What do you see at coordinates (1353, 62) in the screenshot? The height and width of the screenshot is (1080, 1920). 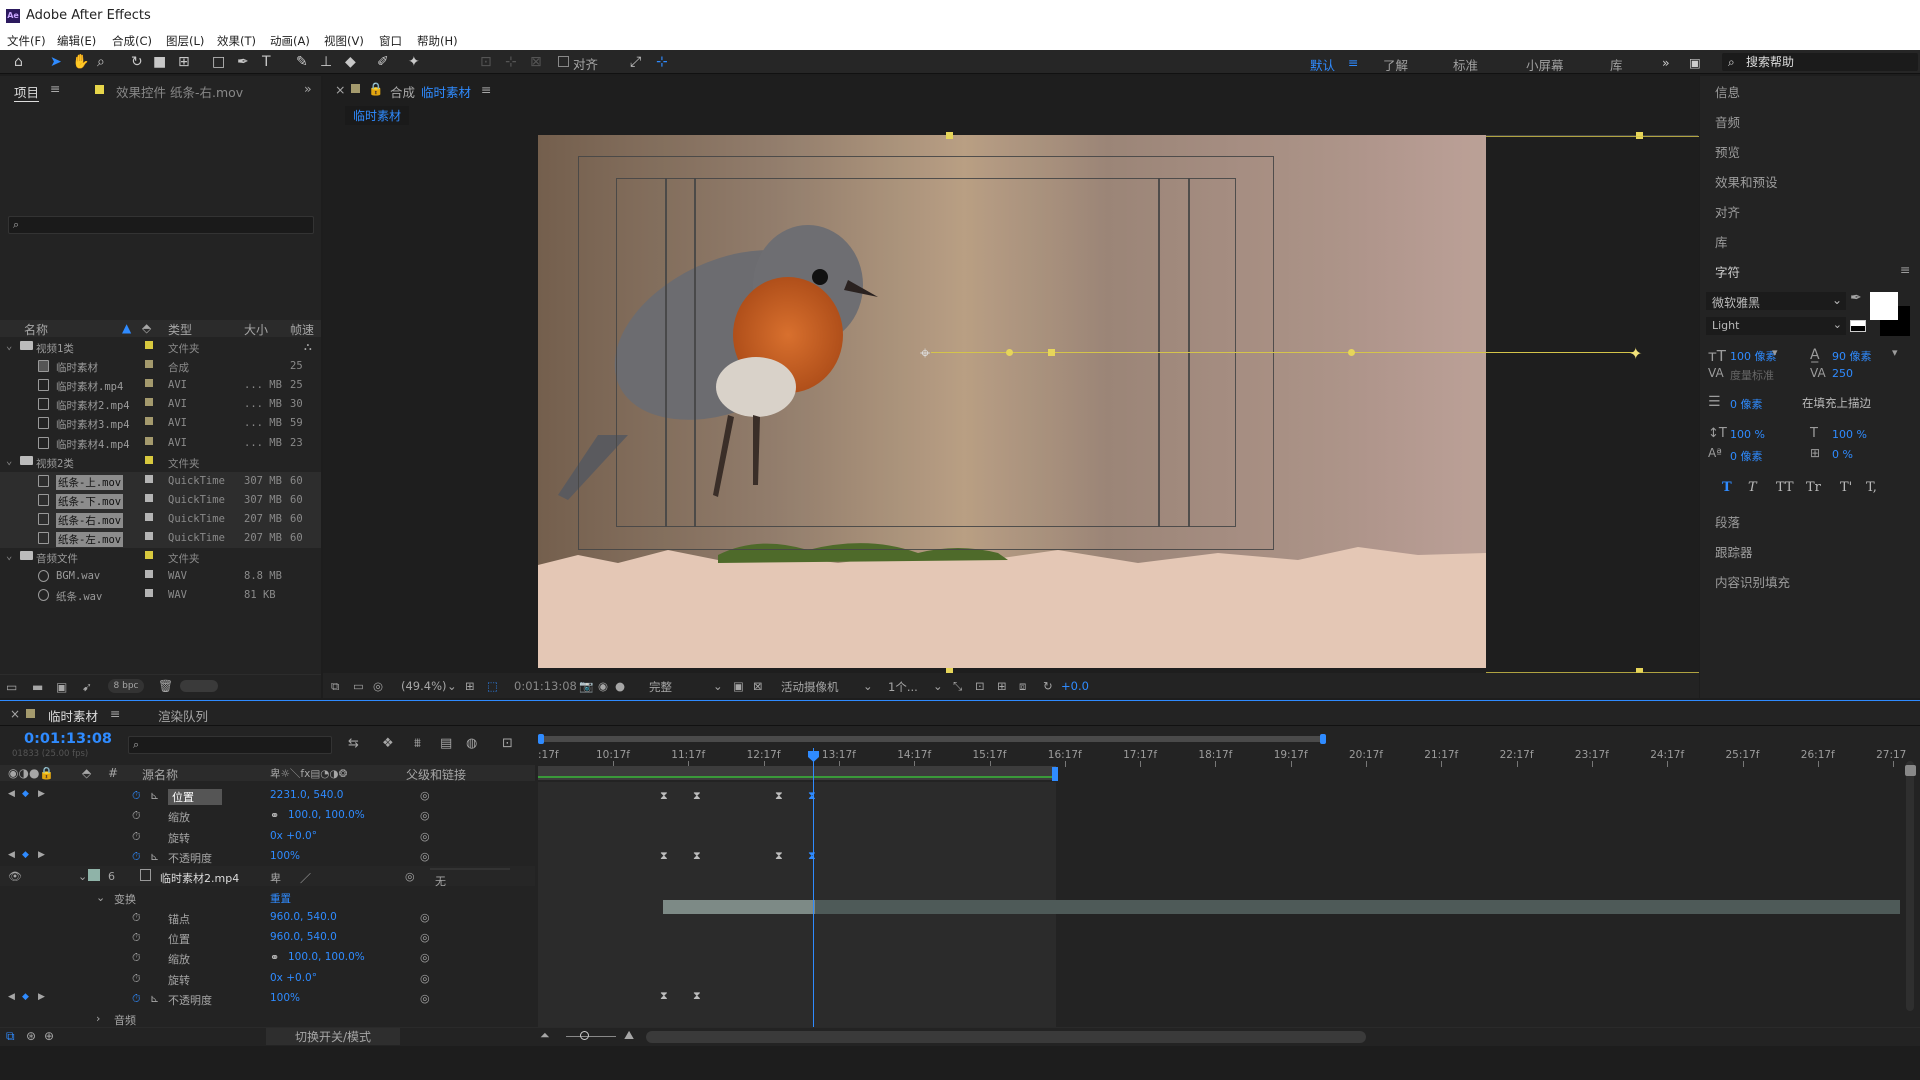 I see `workspace-menu-icon: ≡` at bounding box center [1353, 62].